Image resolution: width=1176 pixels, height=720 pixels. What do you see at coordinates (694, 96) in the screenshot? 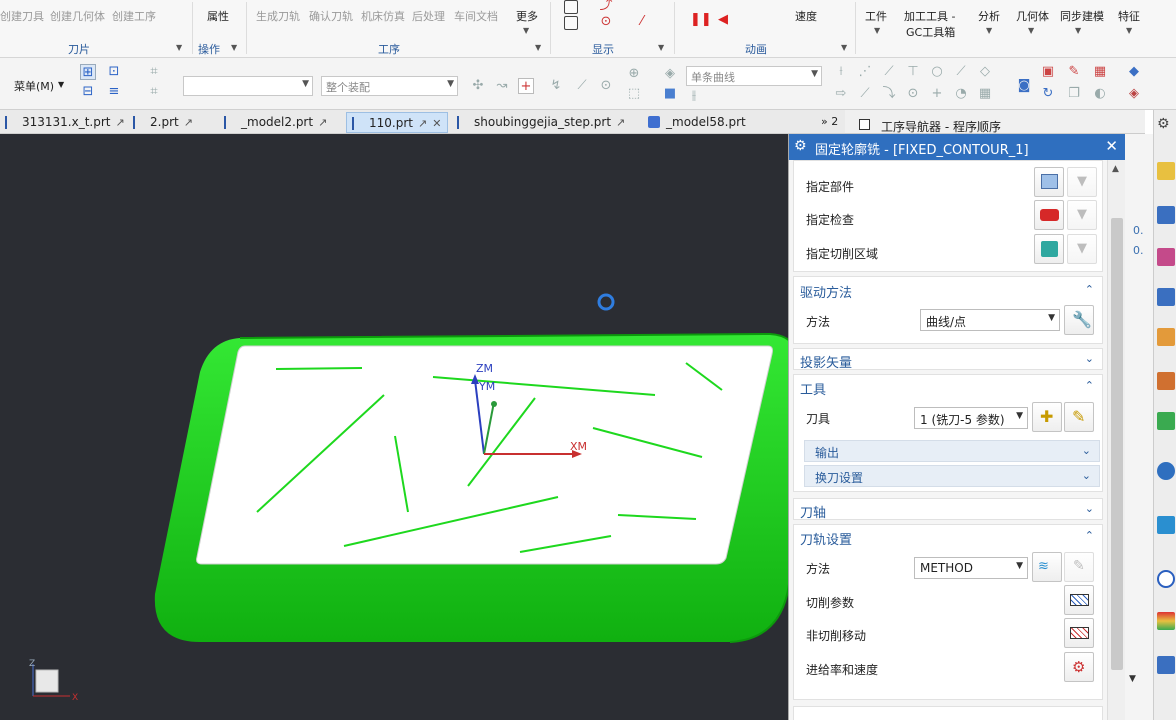
I see `parallel-icon: ⫲` at bounding box center [694, 96].